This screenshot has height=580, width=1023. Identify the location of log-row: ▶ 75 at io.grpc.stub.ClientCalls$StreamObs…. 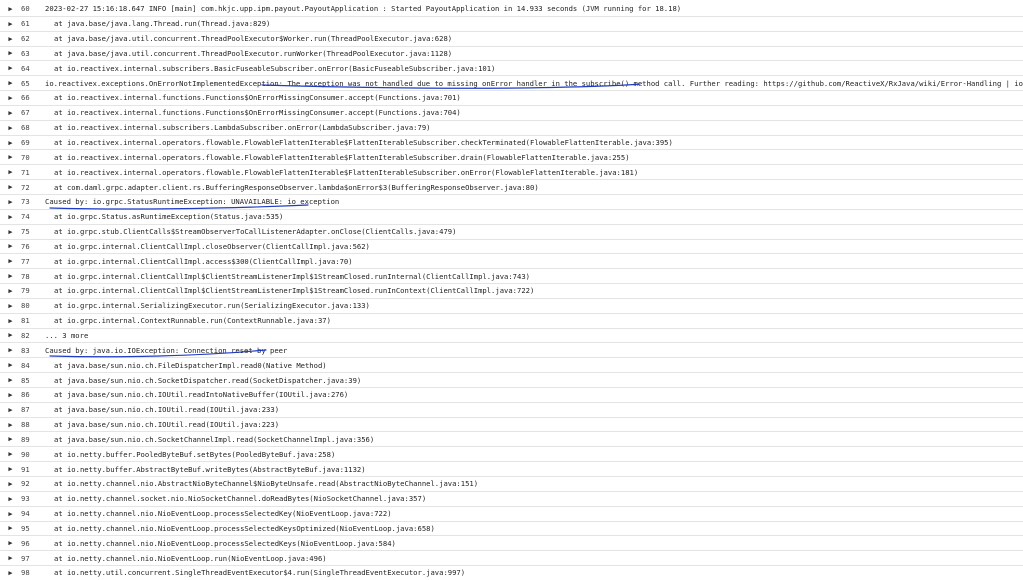
(511, 232).